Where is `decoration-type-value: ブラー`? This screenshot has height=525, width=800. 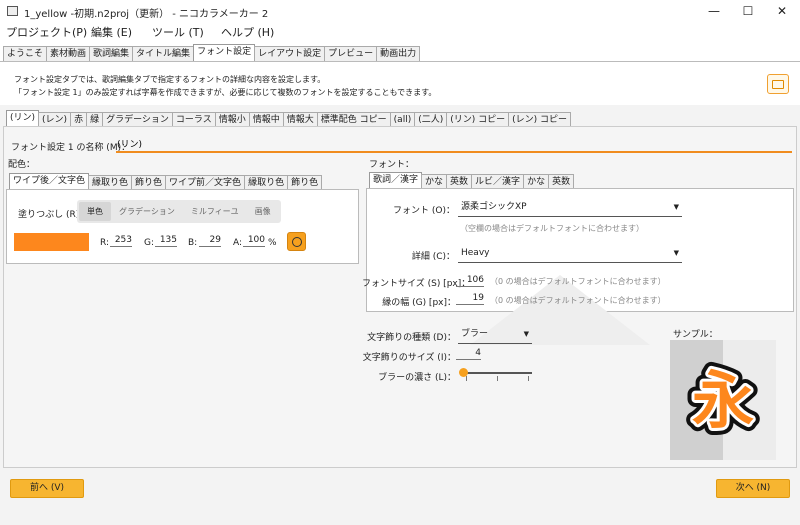
decoration-type-value: ブラー is located at coordinates (475, 334).